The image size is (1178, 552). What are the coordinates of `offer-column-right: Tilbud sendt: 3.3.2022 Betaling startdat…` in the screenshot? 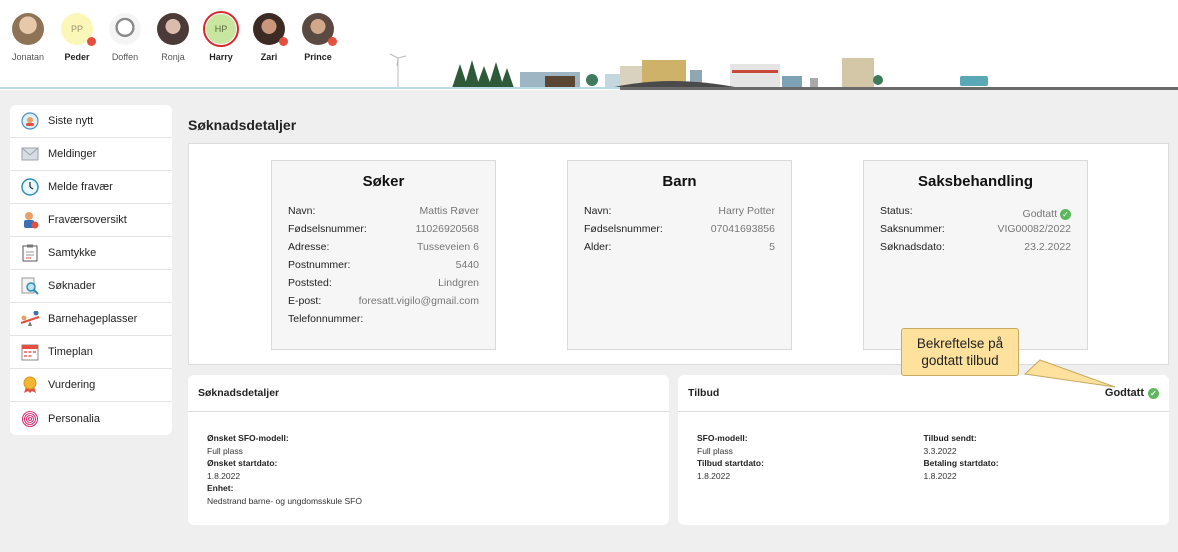 It's located at (1037, 457).